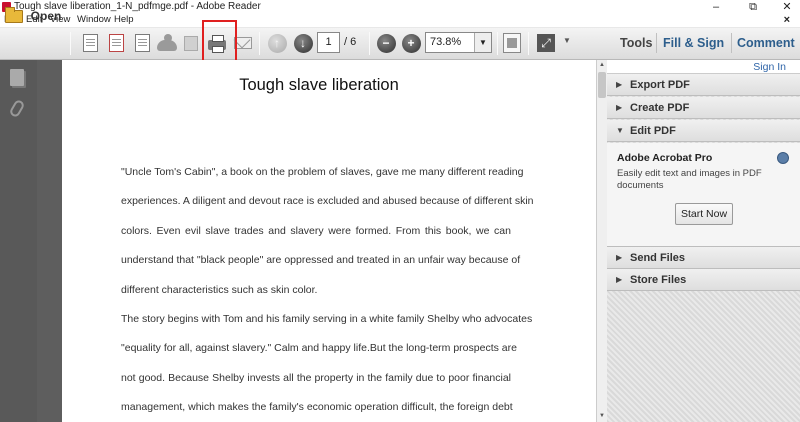 This screenshot has height=422, width=800. I want to click on zoom-select: 73.8% ▼, so click(458, 42).